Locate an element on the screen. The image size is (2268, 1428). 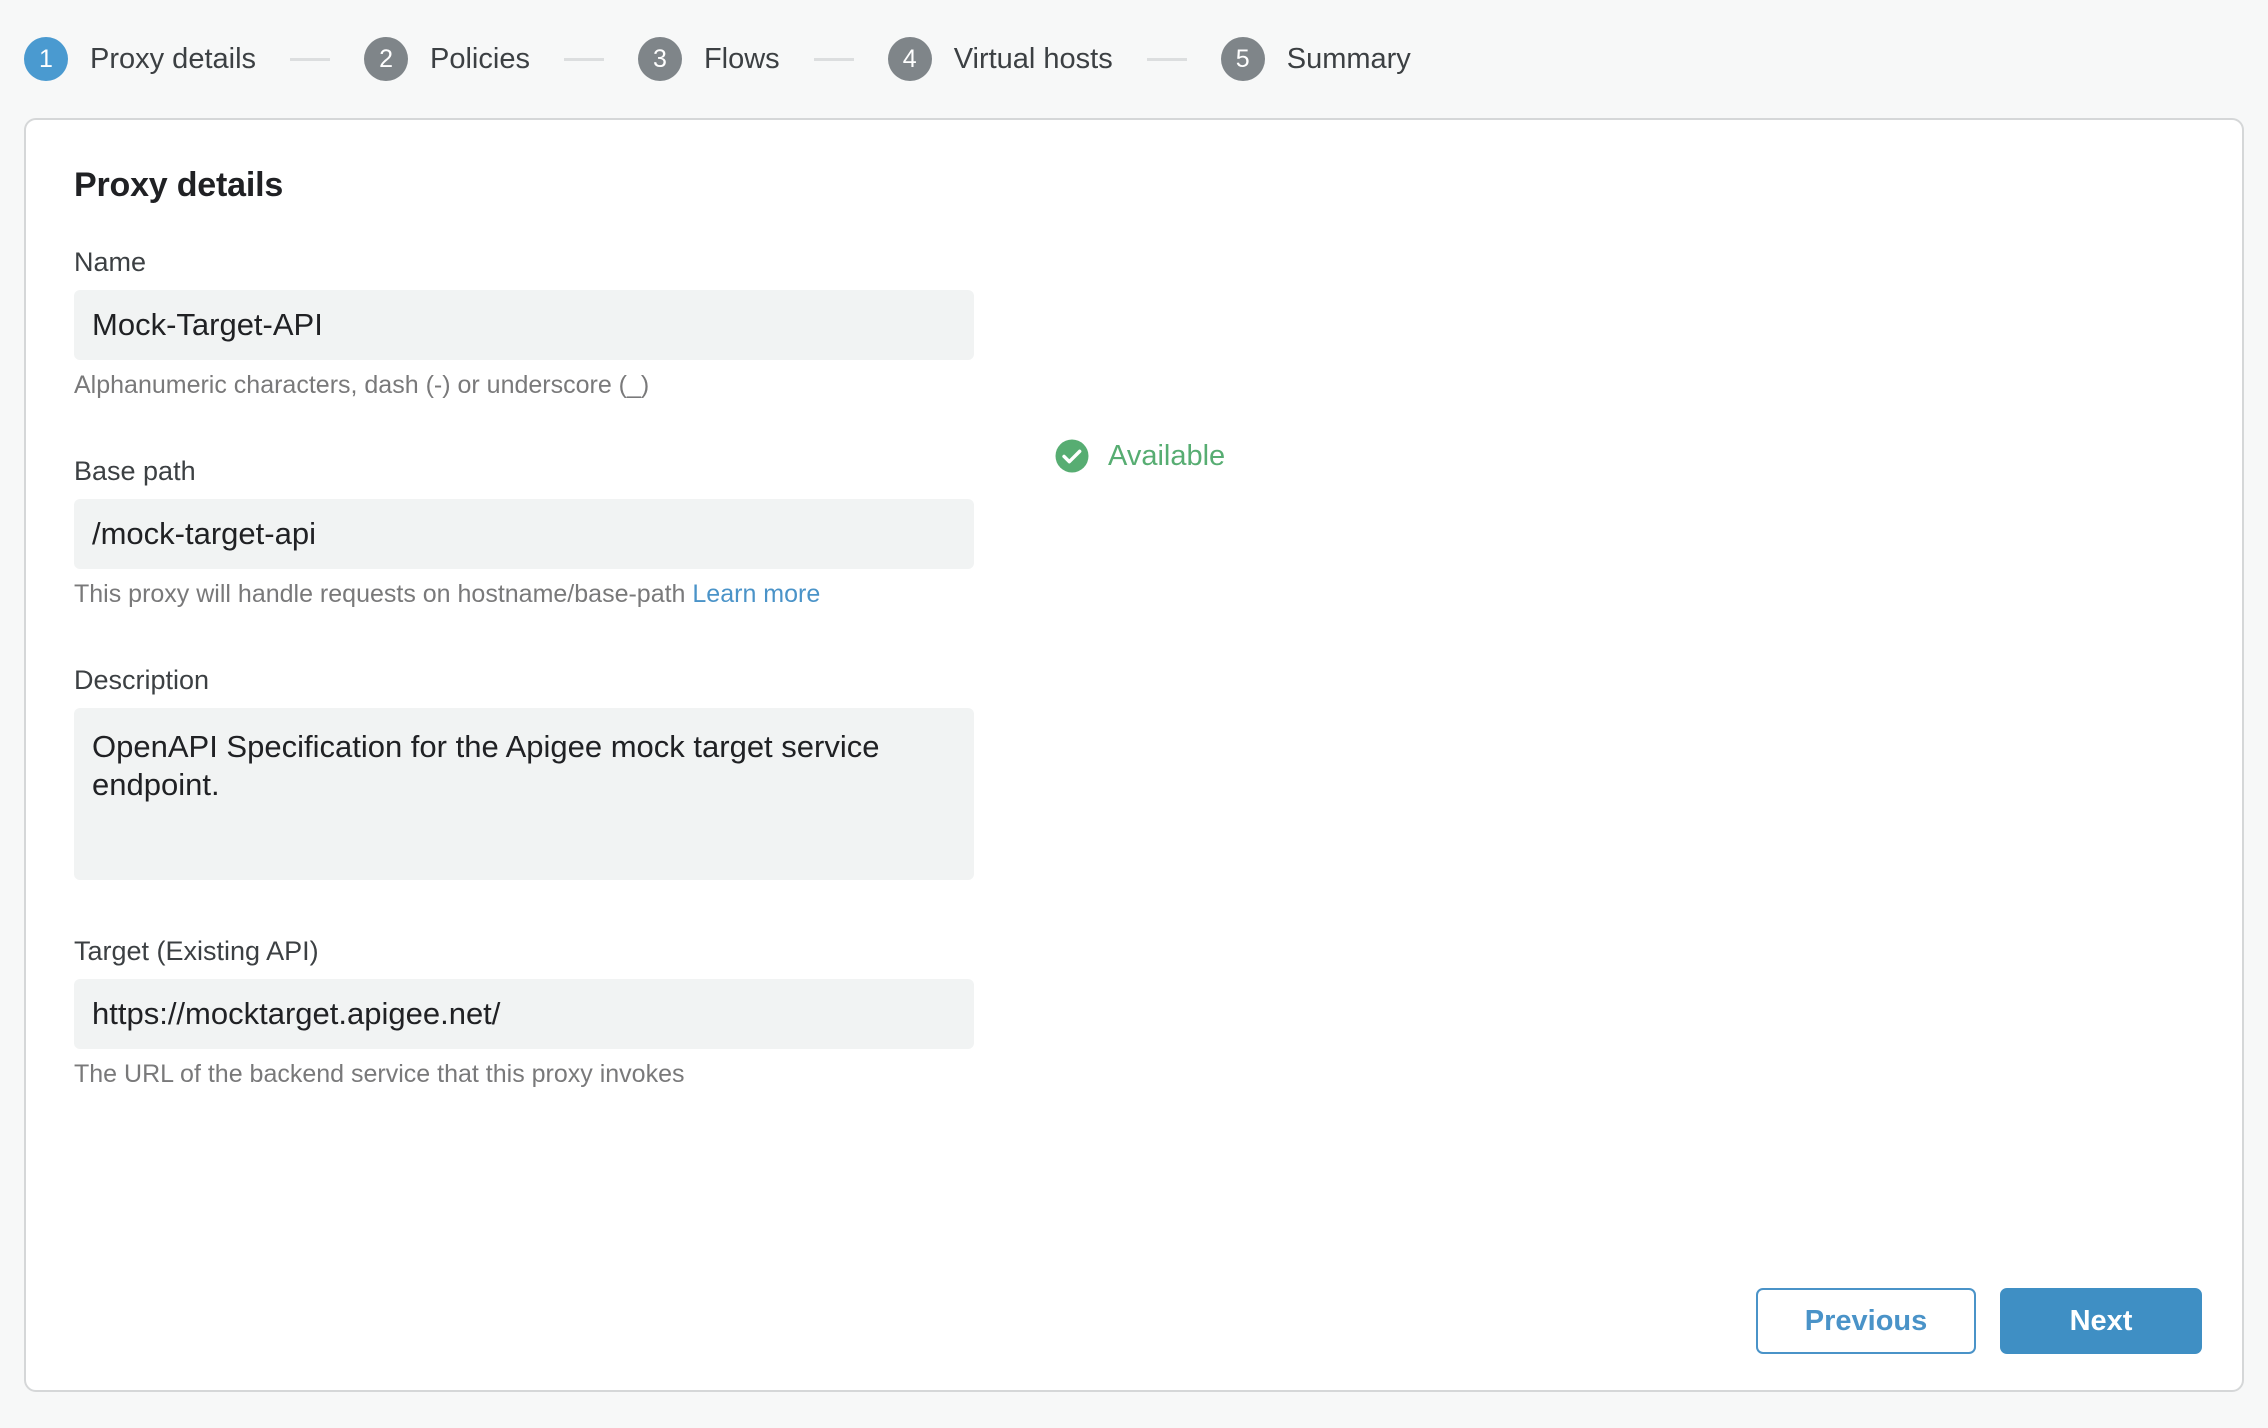
wizard-footer: Previous Next is located at coordinates (1979, 1321).